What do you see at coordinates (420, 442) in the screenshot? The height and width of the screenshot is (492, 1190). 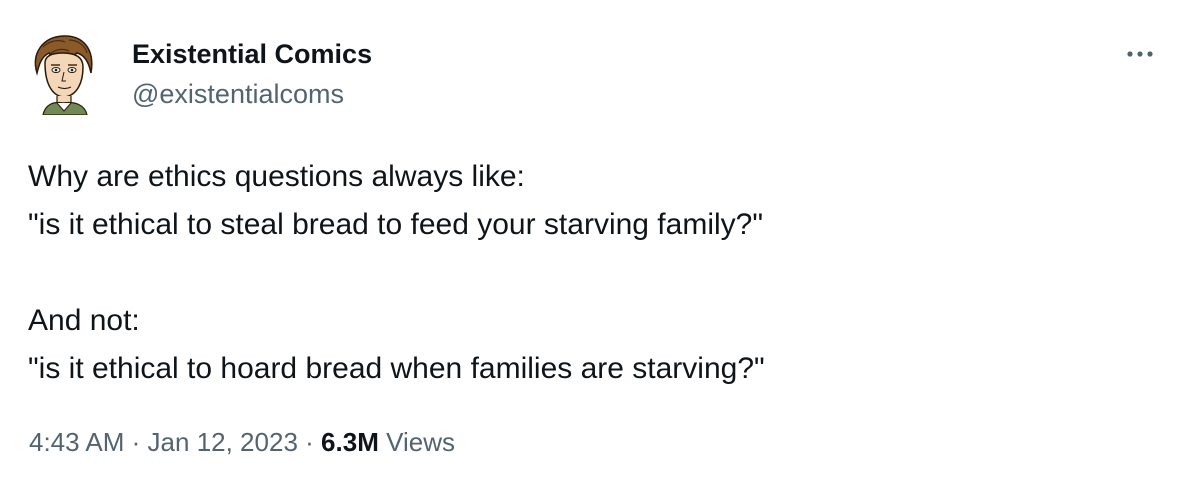 I see `views-label: Views` at bounding box center [420, 442].